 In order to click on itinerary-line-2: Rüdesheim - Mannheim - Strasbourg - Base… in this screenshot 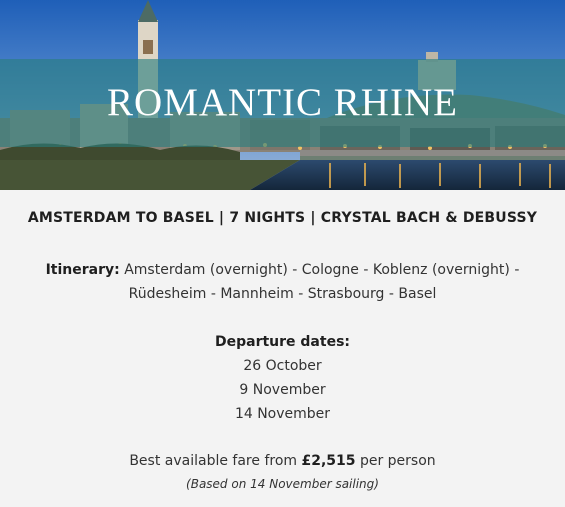, I will do `click(282, 294)`.